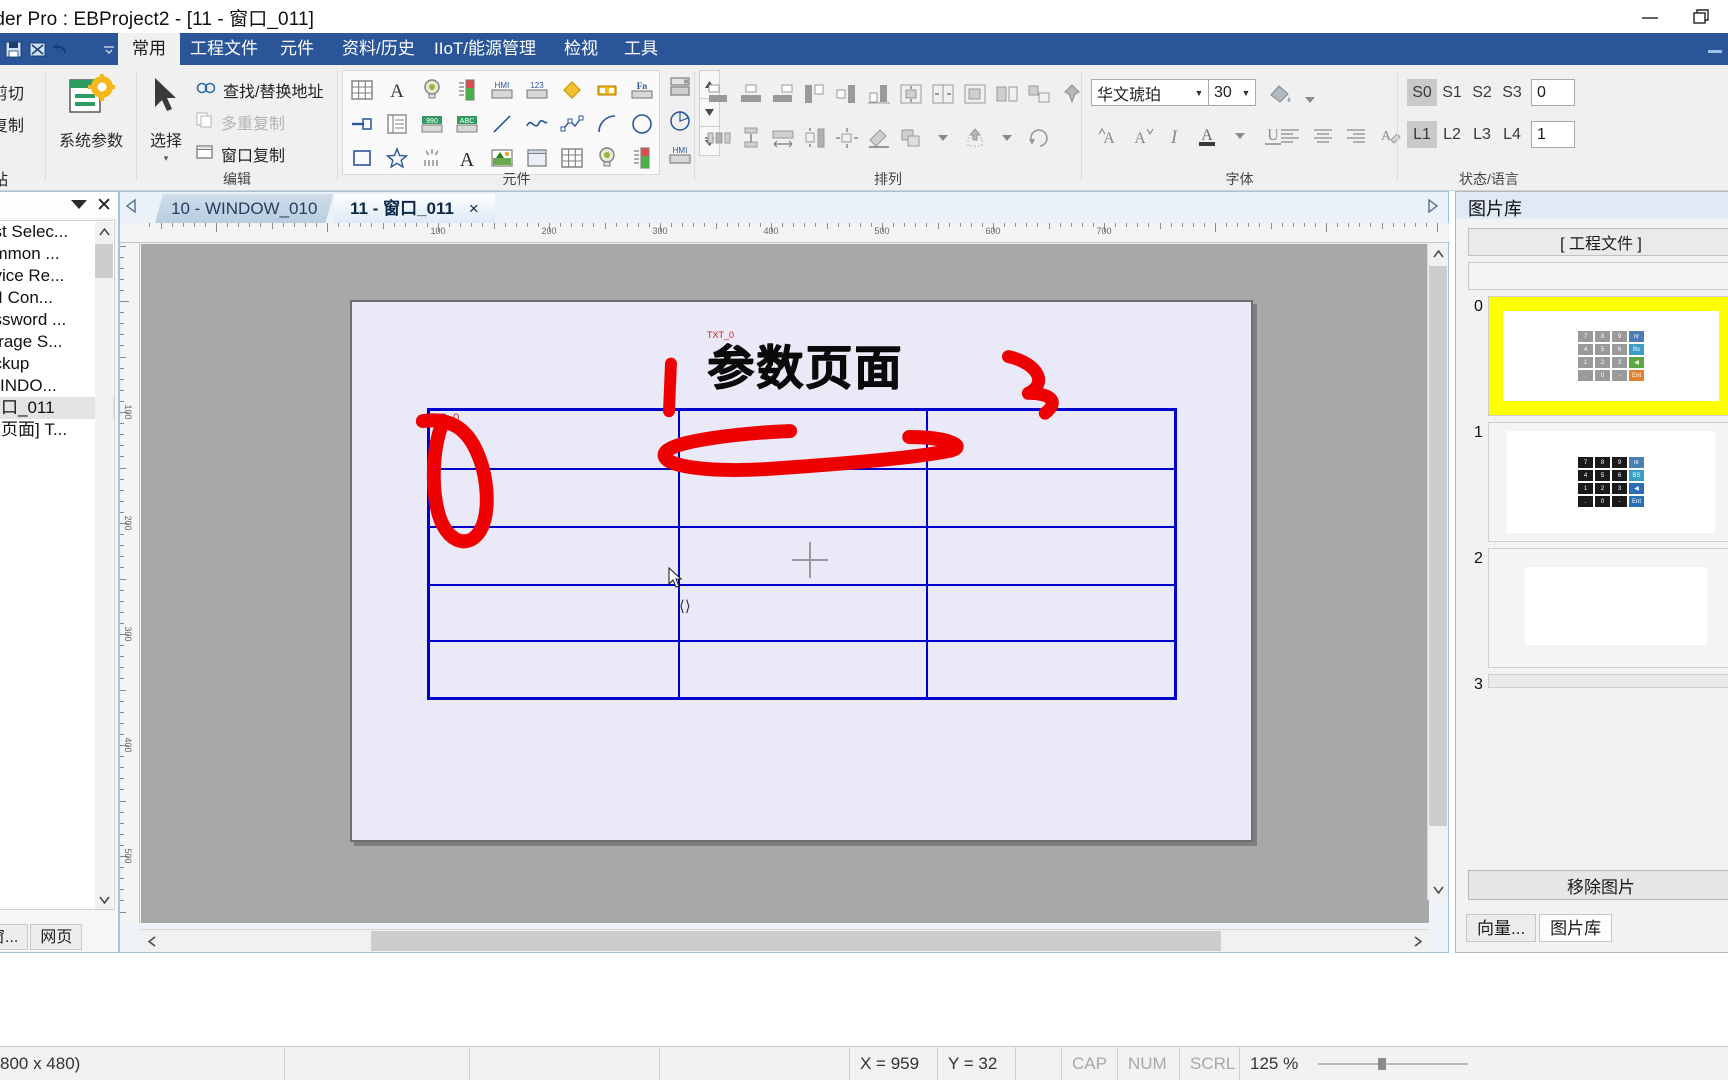 This screenshot has height=1080, width=1728. I want to click on zoom-slider, so click(1393, 1063).